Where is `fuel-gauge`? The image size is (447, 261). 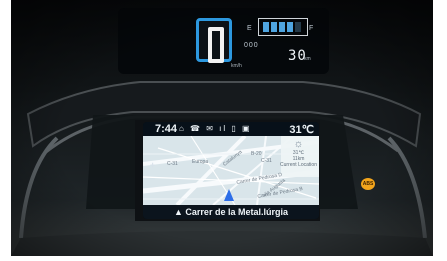 fuel-gauge is located at coordinates (283, 27).